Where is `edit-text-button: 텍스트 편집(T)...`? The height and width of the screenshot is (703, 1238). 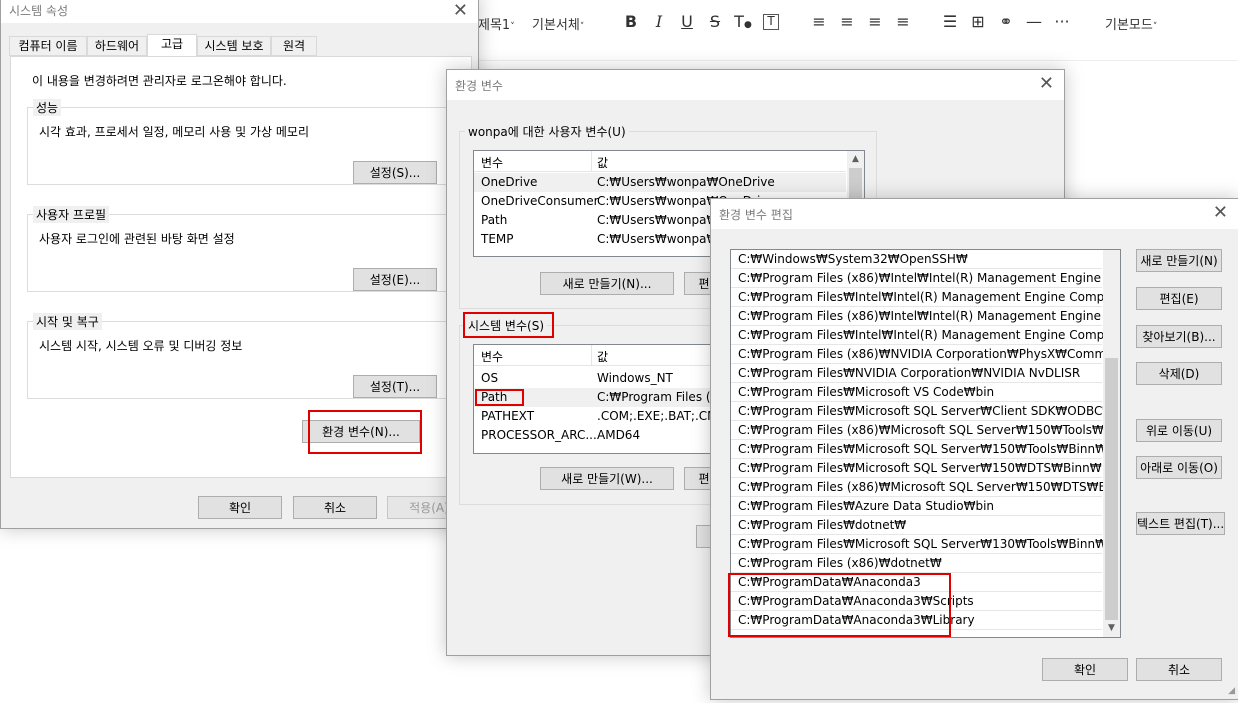 edit-text-button: 텍스트 편집(T)... is located at coordinates (1180, 523).